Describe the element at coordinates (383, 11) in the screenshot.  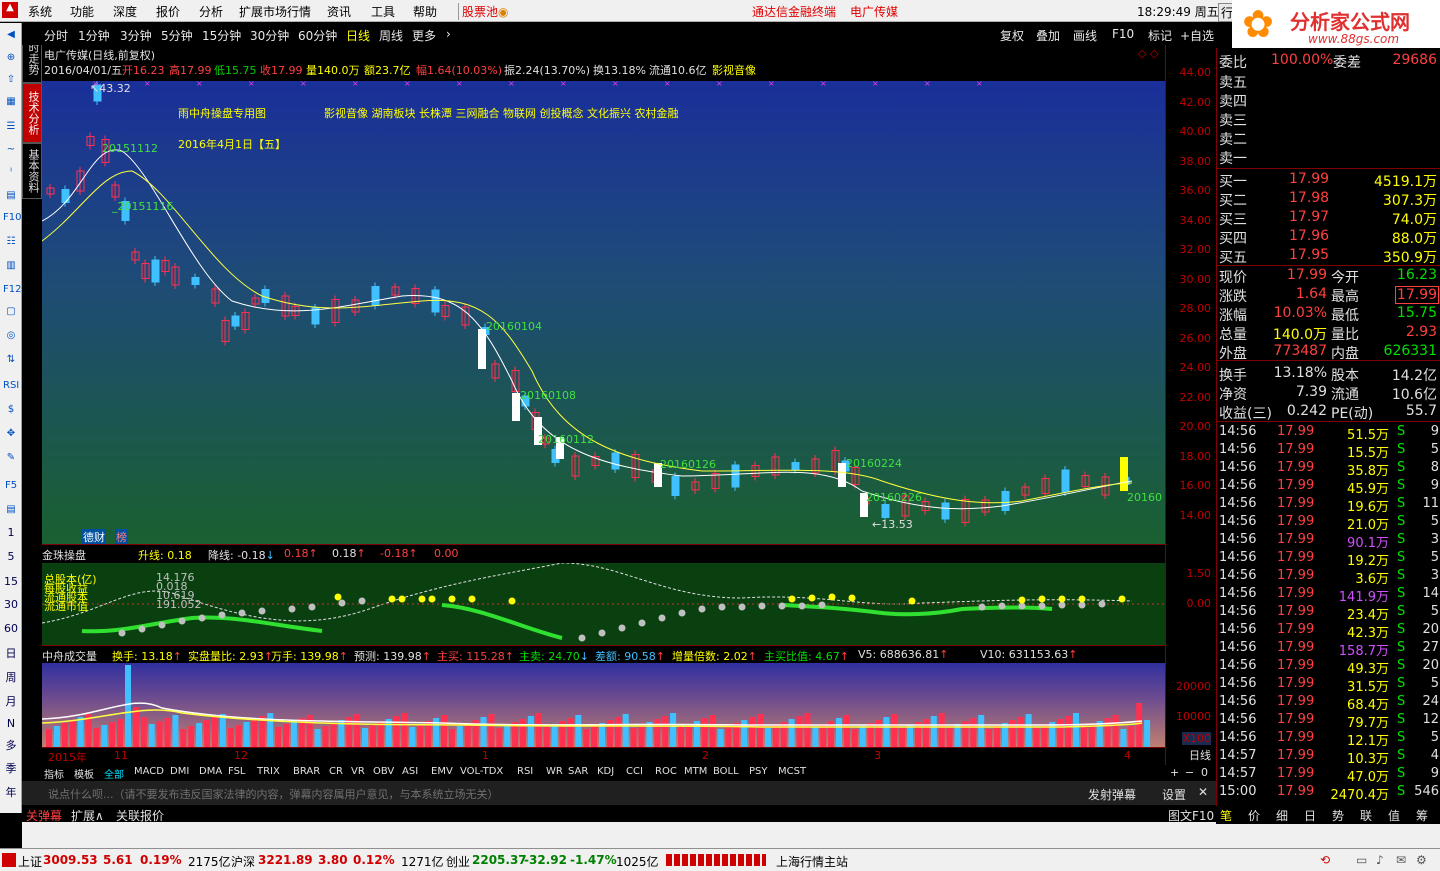
I see `menu-tools: 工具` at that location.